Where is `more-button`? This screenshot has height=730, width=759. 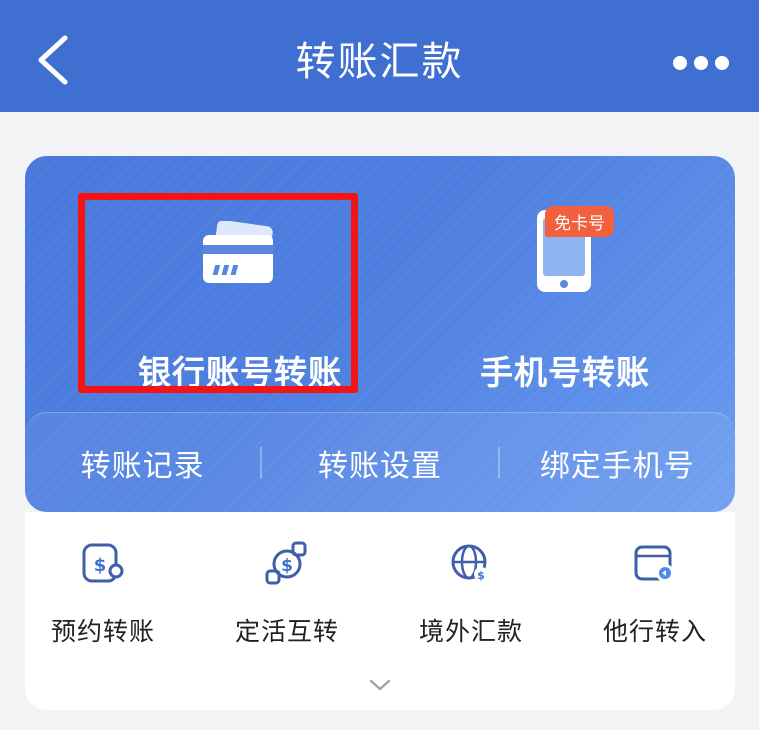
more-button is located at coordinates (701, 63).